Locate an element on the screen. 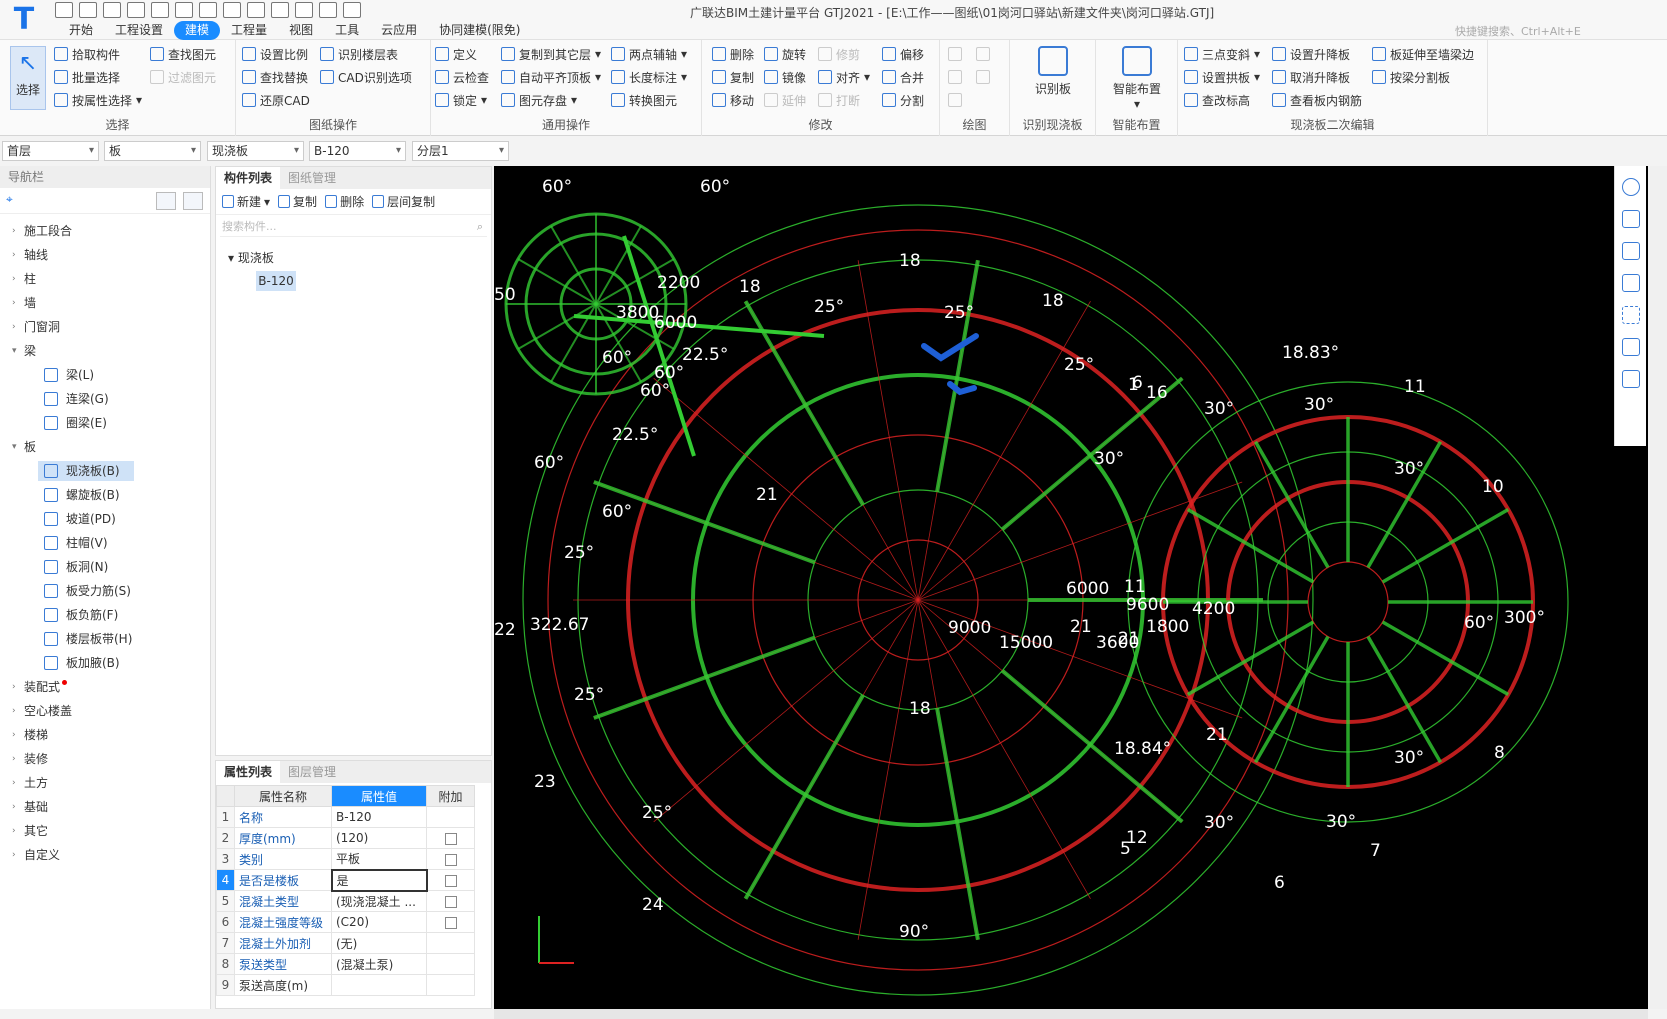 This screenshot has height=1019, width=1667. nav-group: › 其它 is located at coordinates (105, 831).